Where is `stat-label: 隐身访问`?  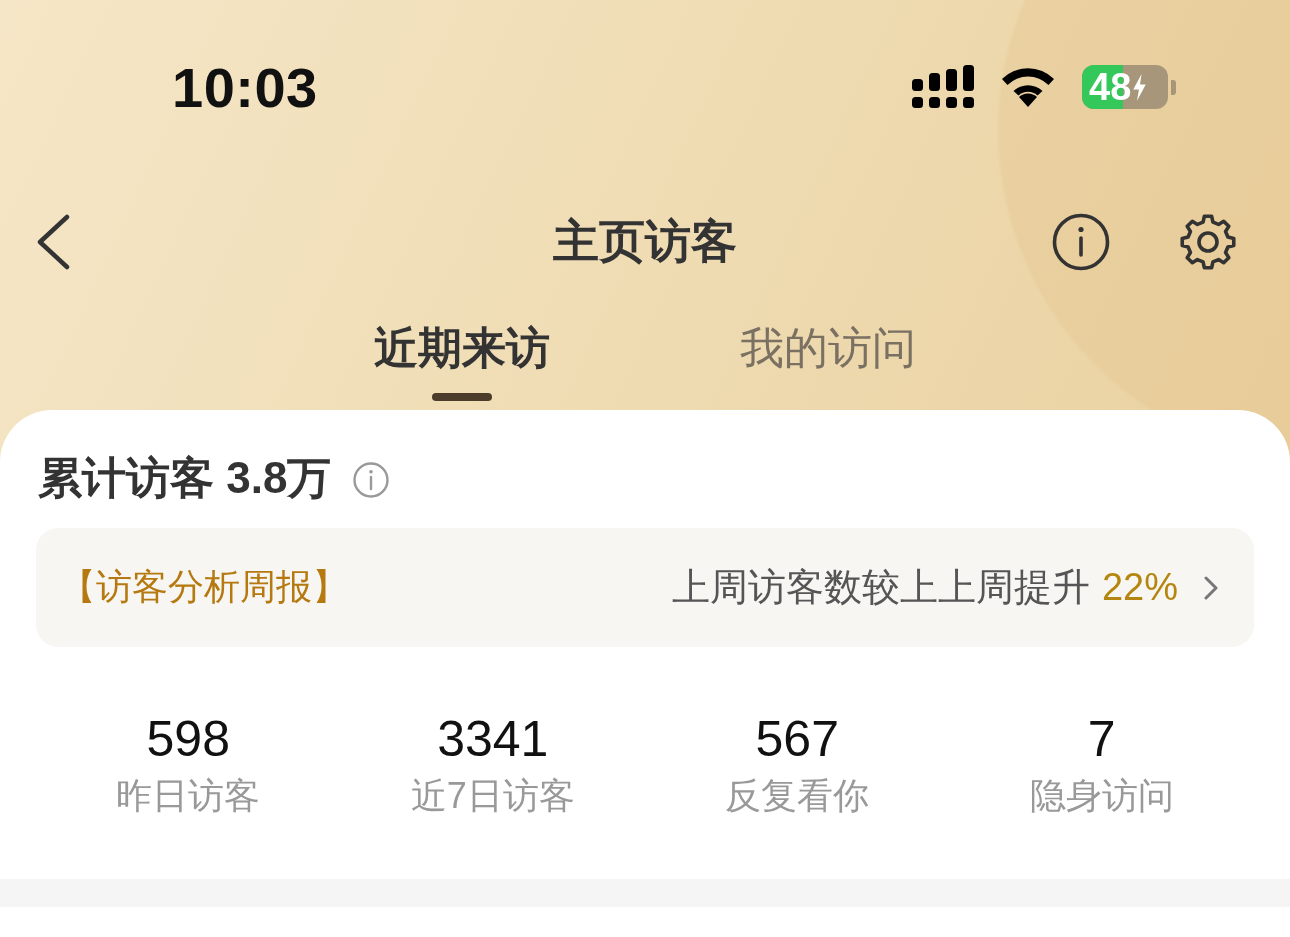
stat-label: 隐身访问 is located at coordinates (1101, 796).